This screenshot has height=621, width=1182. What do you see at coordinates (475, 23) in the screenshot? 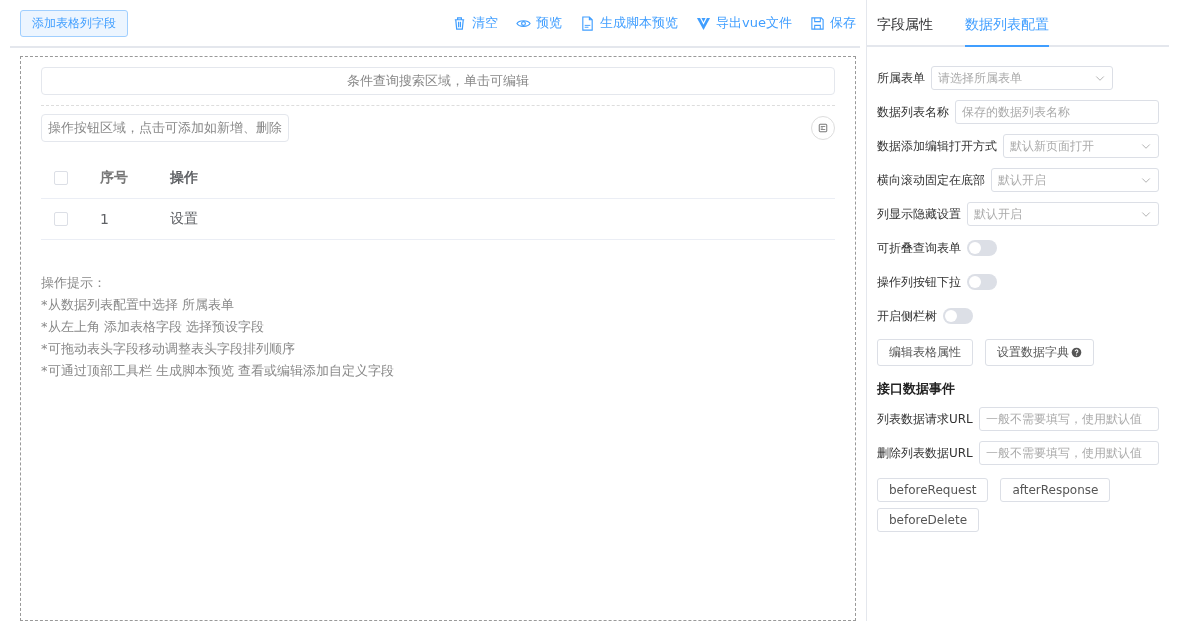
I see `toolbar-button: 清空` at bounding box center [475, 23].